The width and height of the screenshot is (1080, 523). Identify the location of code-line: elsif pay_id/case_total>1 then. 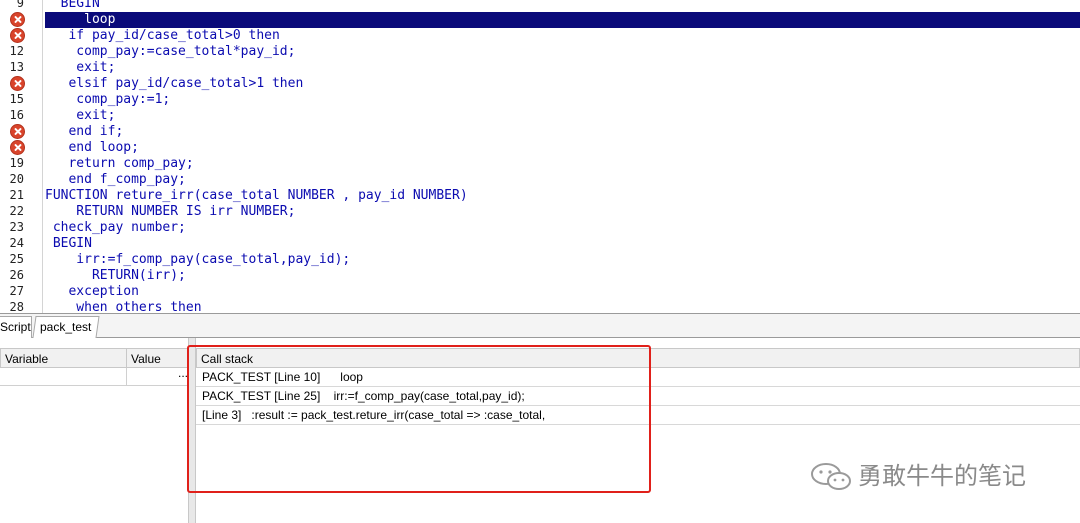
(562, 84).